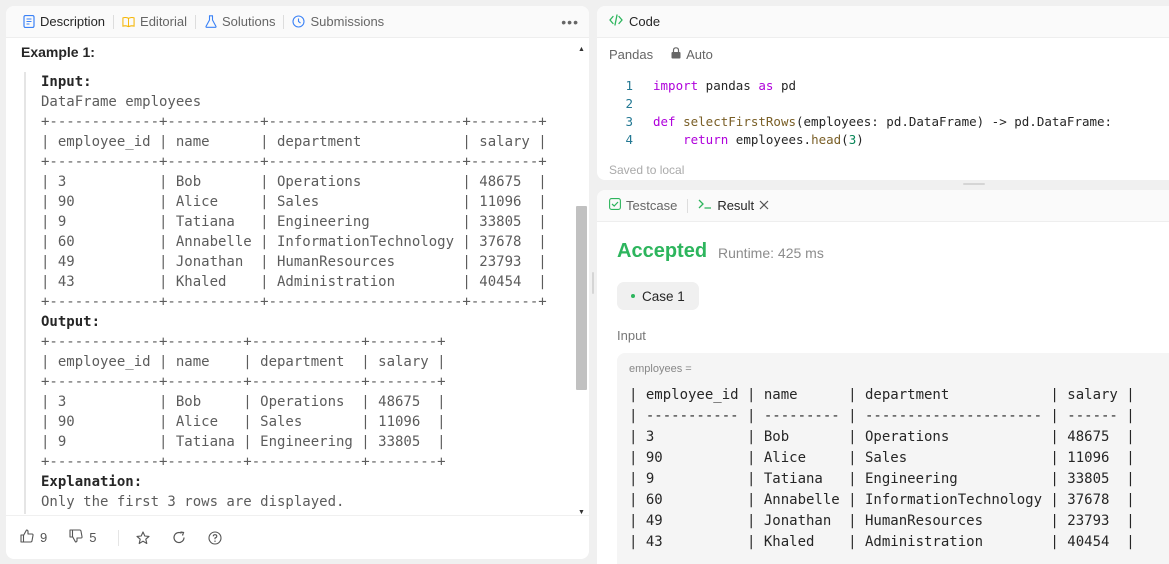 The width and height of the screenshot is (1169, 564). I want to click on footer-divider, so click(119, 537).